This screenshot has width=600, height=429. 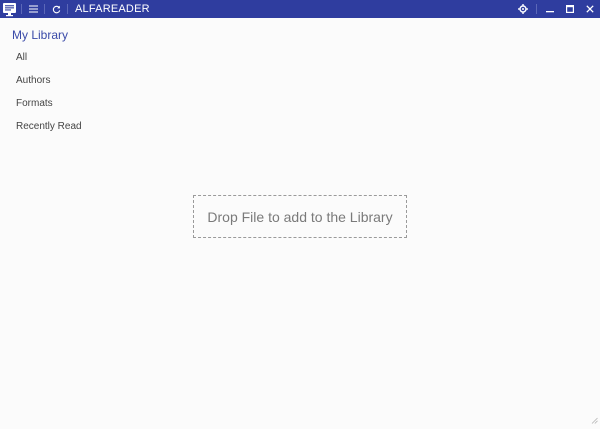 What do you see at coordinates (33, 9) in the screenshot?
I see `hamburger-menu-icon` at bounding box center [33, 9].